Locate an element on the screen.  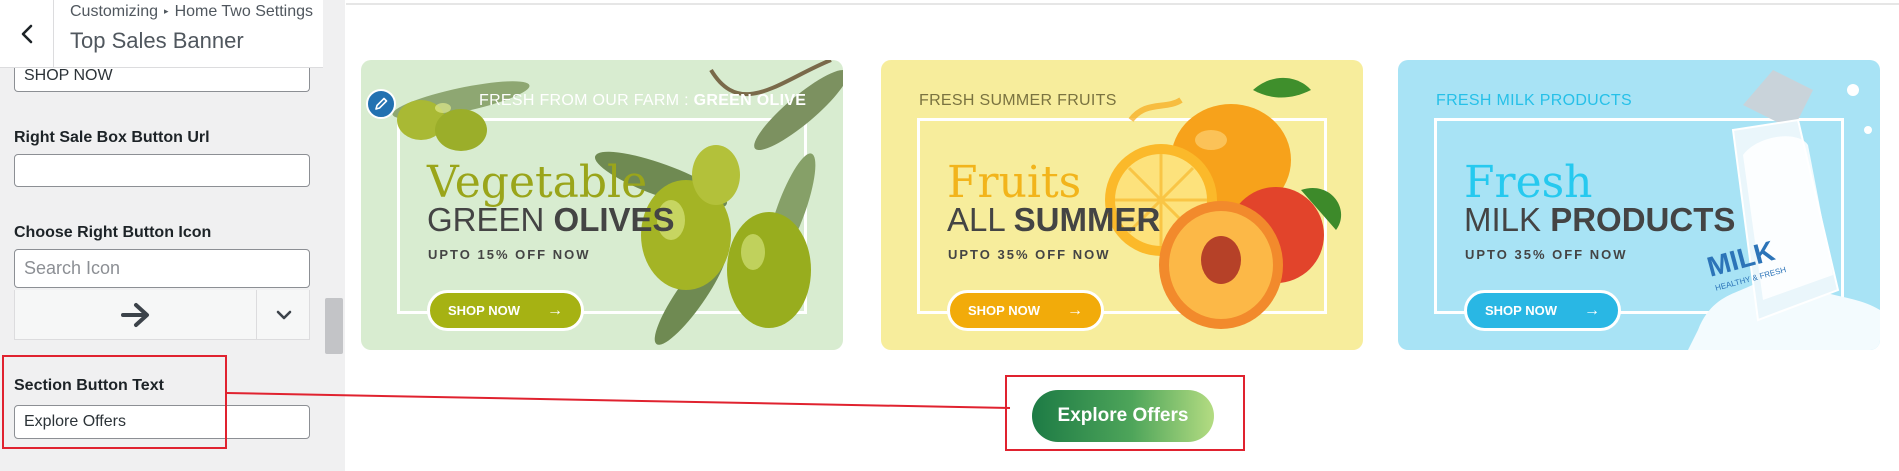
icon-search-placeholder: Search Icon is located at coordinates (72, 268).